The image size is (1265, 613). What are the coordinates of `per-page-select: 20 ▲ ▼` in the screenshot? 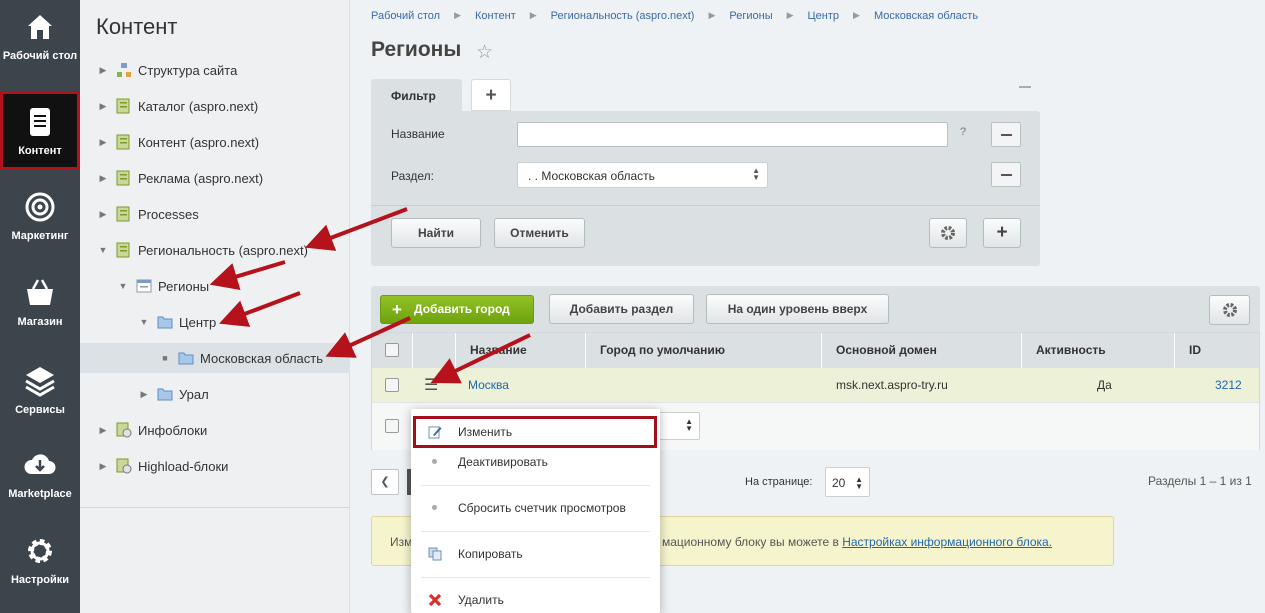 It's located at (847, 482).